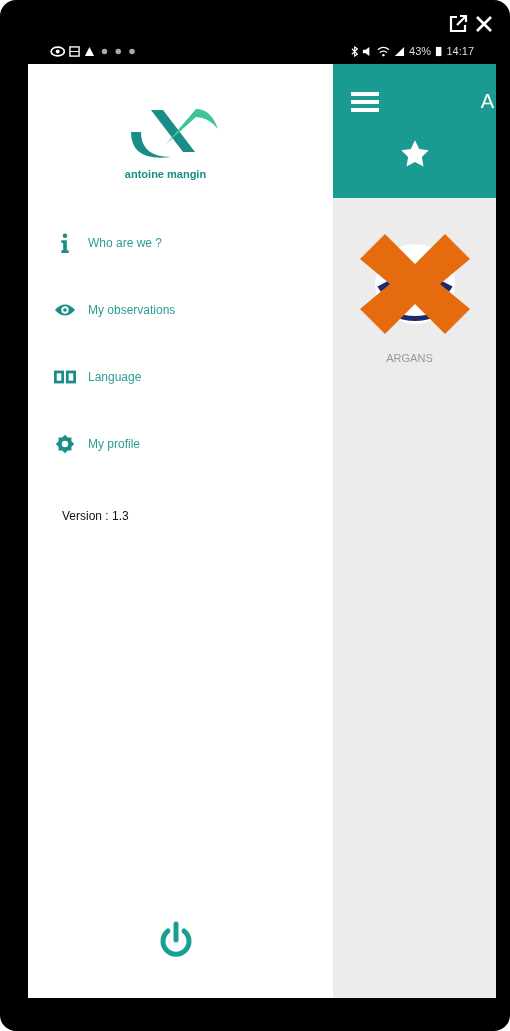 This screenshot has width=510, height=1031. I want to click on eye-icon, so click(58, 51).